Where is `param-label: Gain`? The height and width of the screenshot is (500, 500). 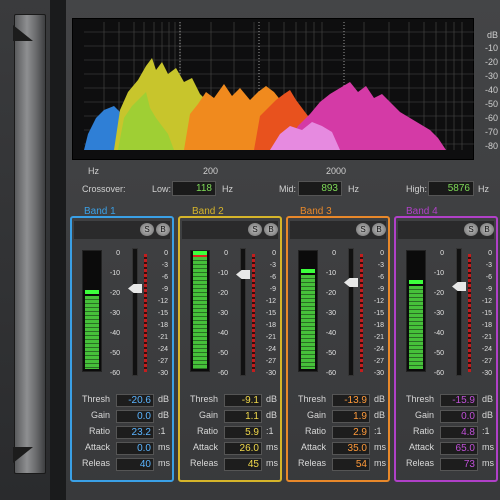 param-label: Gain is located at coordinates (424, 415).